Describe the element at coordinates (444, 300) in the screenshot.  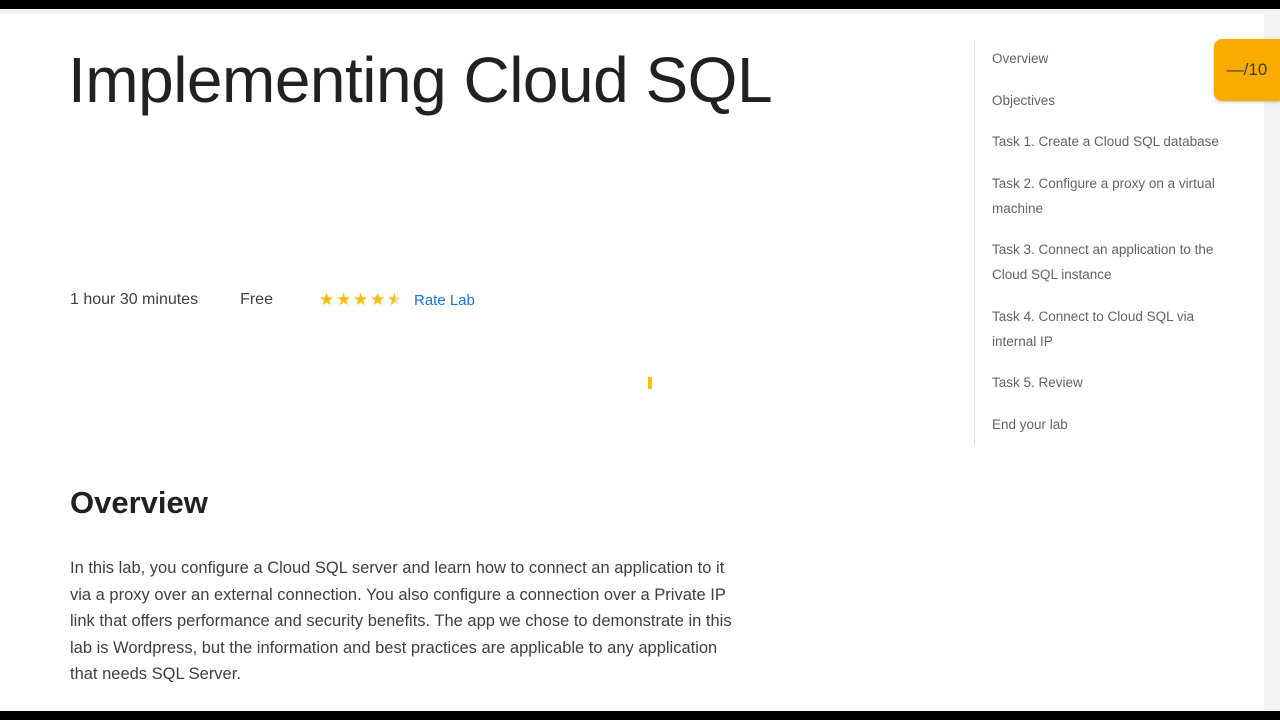
I see `rate-lab-link: Rate Lab` at that location.